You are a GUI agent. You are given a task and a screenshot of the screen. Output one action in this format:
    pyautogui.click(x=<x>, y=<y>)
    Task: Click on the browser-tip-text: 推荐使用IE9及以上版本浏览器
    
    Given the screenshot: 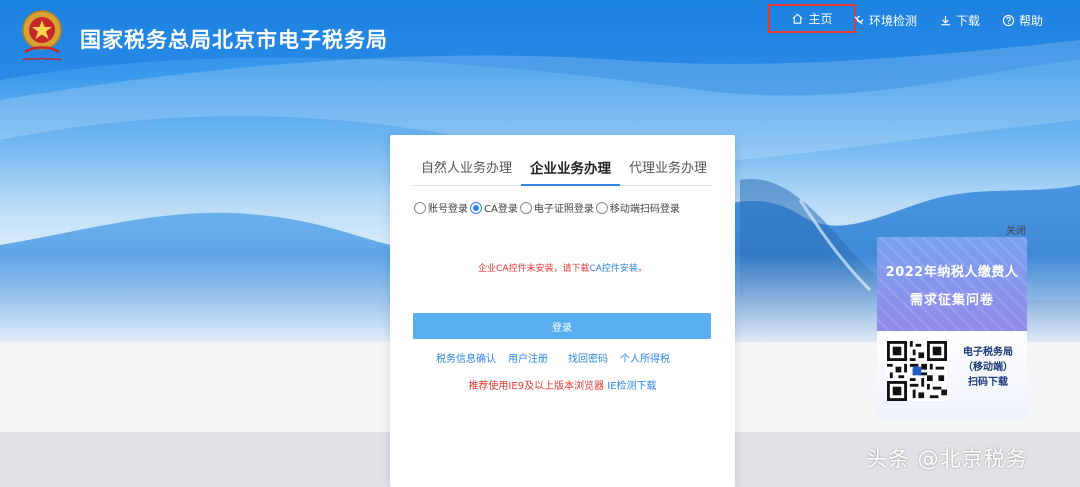 What is the action you would take?
    pyautogui.click(x=536, y=386)
    